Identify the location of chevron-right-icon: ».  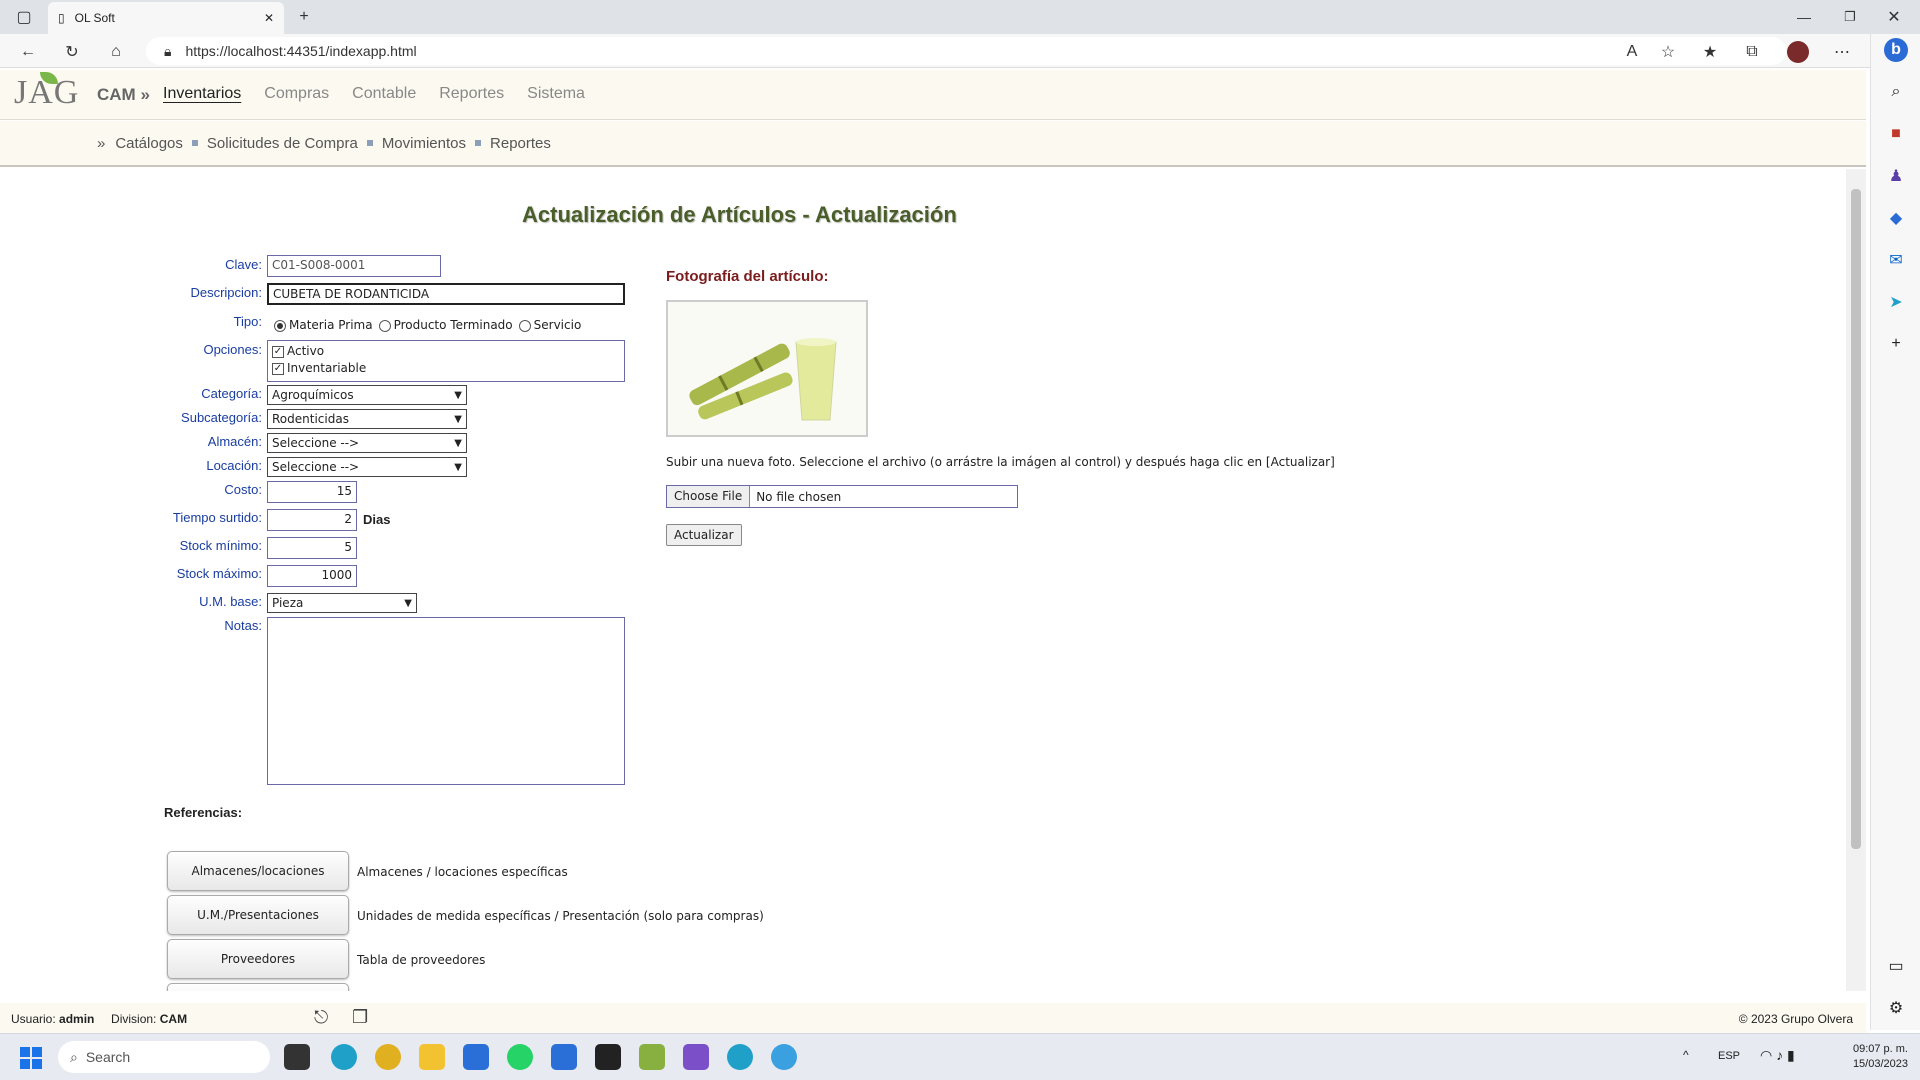
(101, 143).